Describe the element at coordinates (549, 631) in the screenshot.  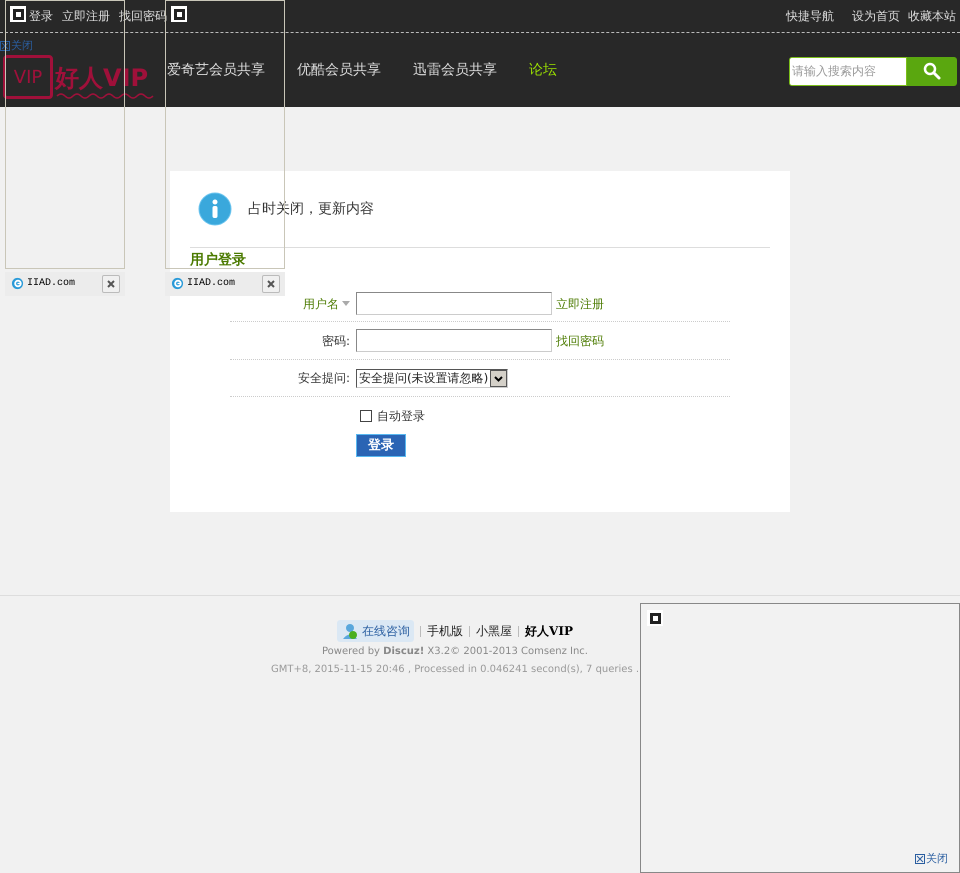
I see `site-link: 好人VIP` at that location.